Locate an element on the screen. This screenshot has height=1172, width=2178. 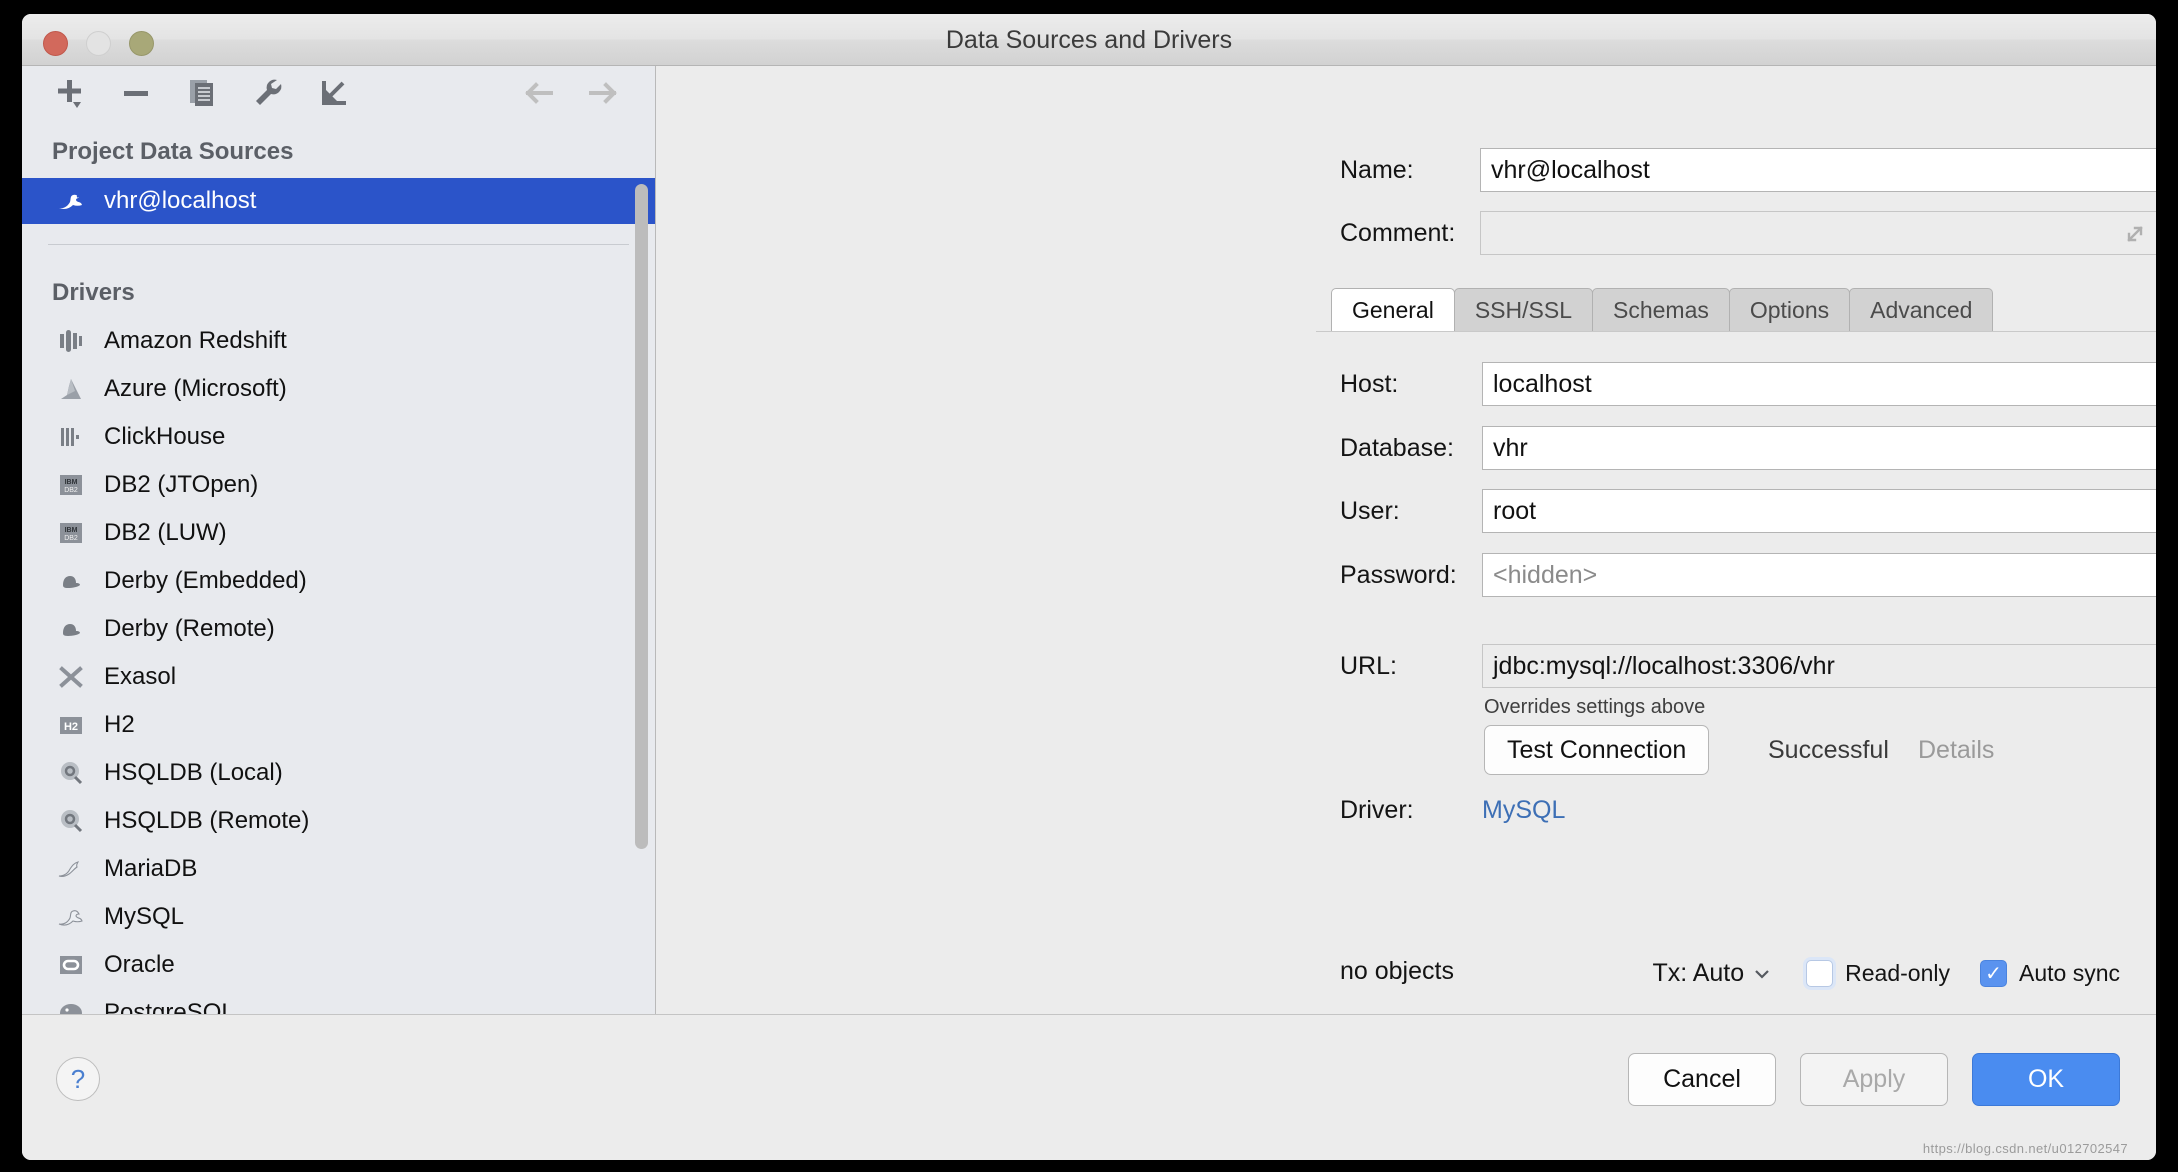
test-details-link: Details is located at coordinates (1956, 750).